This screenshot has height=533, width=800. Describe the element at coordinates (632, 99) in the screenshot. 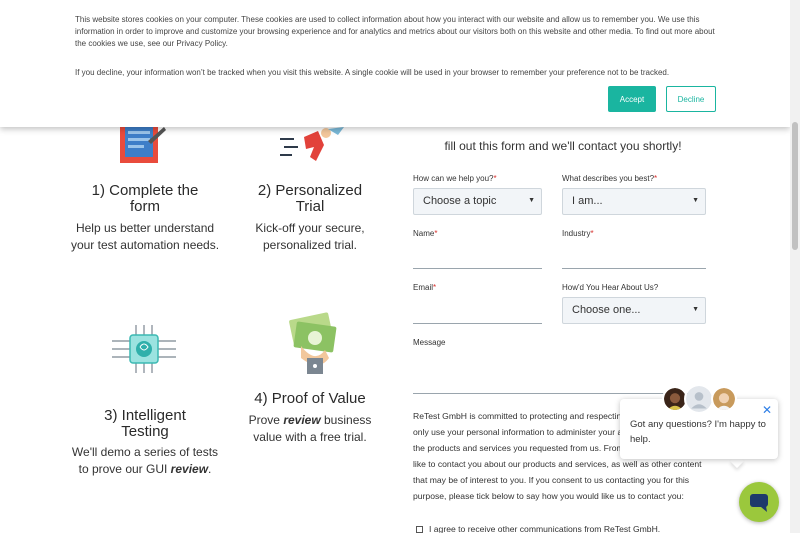

I see `accept-button: Accept` at that location.